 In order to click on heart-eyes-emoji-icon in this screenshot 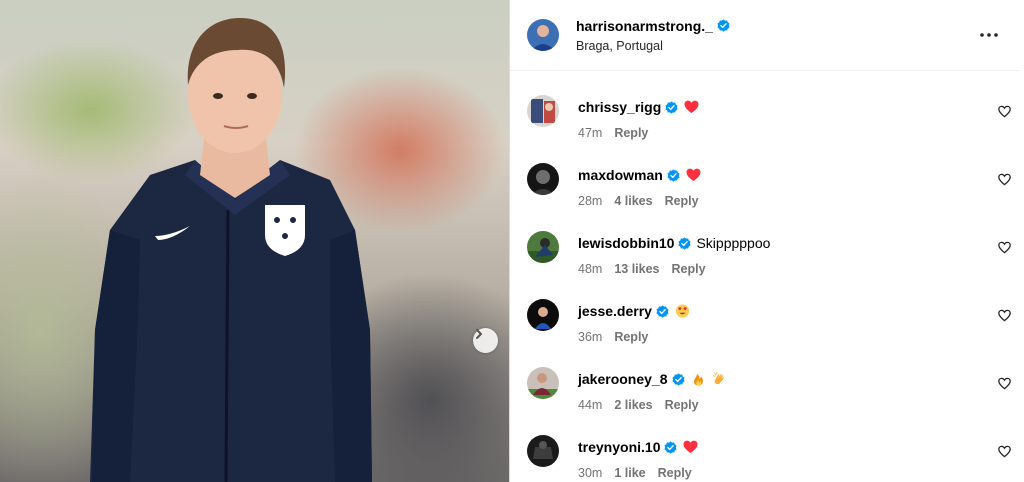, I will do `click(682, 311)`.